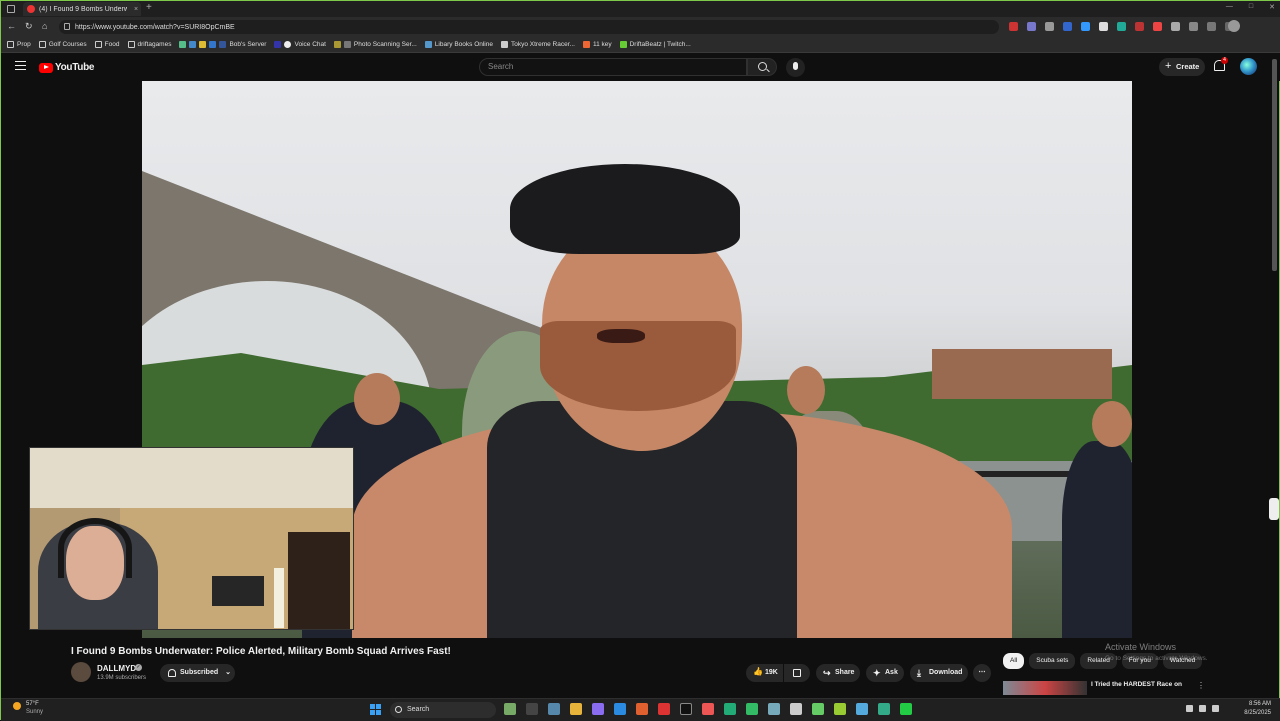 The height and width of the screenshot is (721, 1280). Describe the element at coordinates (1052, 661) in the screenshot. I see `chip-scuba-sets: Scuba sets` at that location.